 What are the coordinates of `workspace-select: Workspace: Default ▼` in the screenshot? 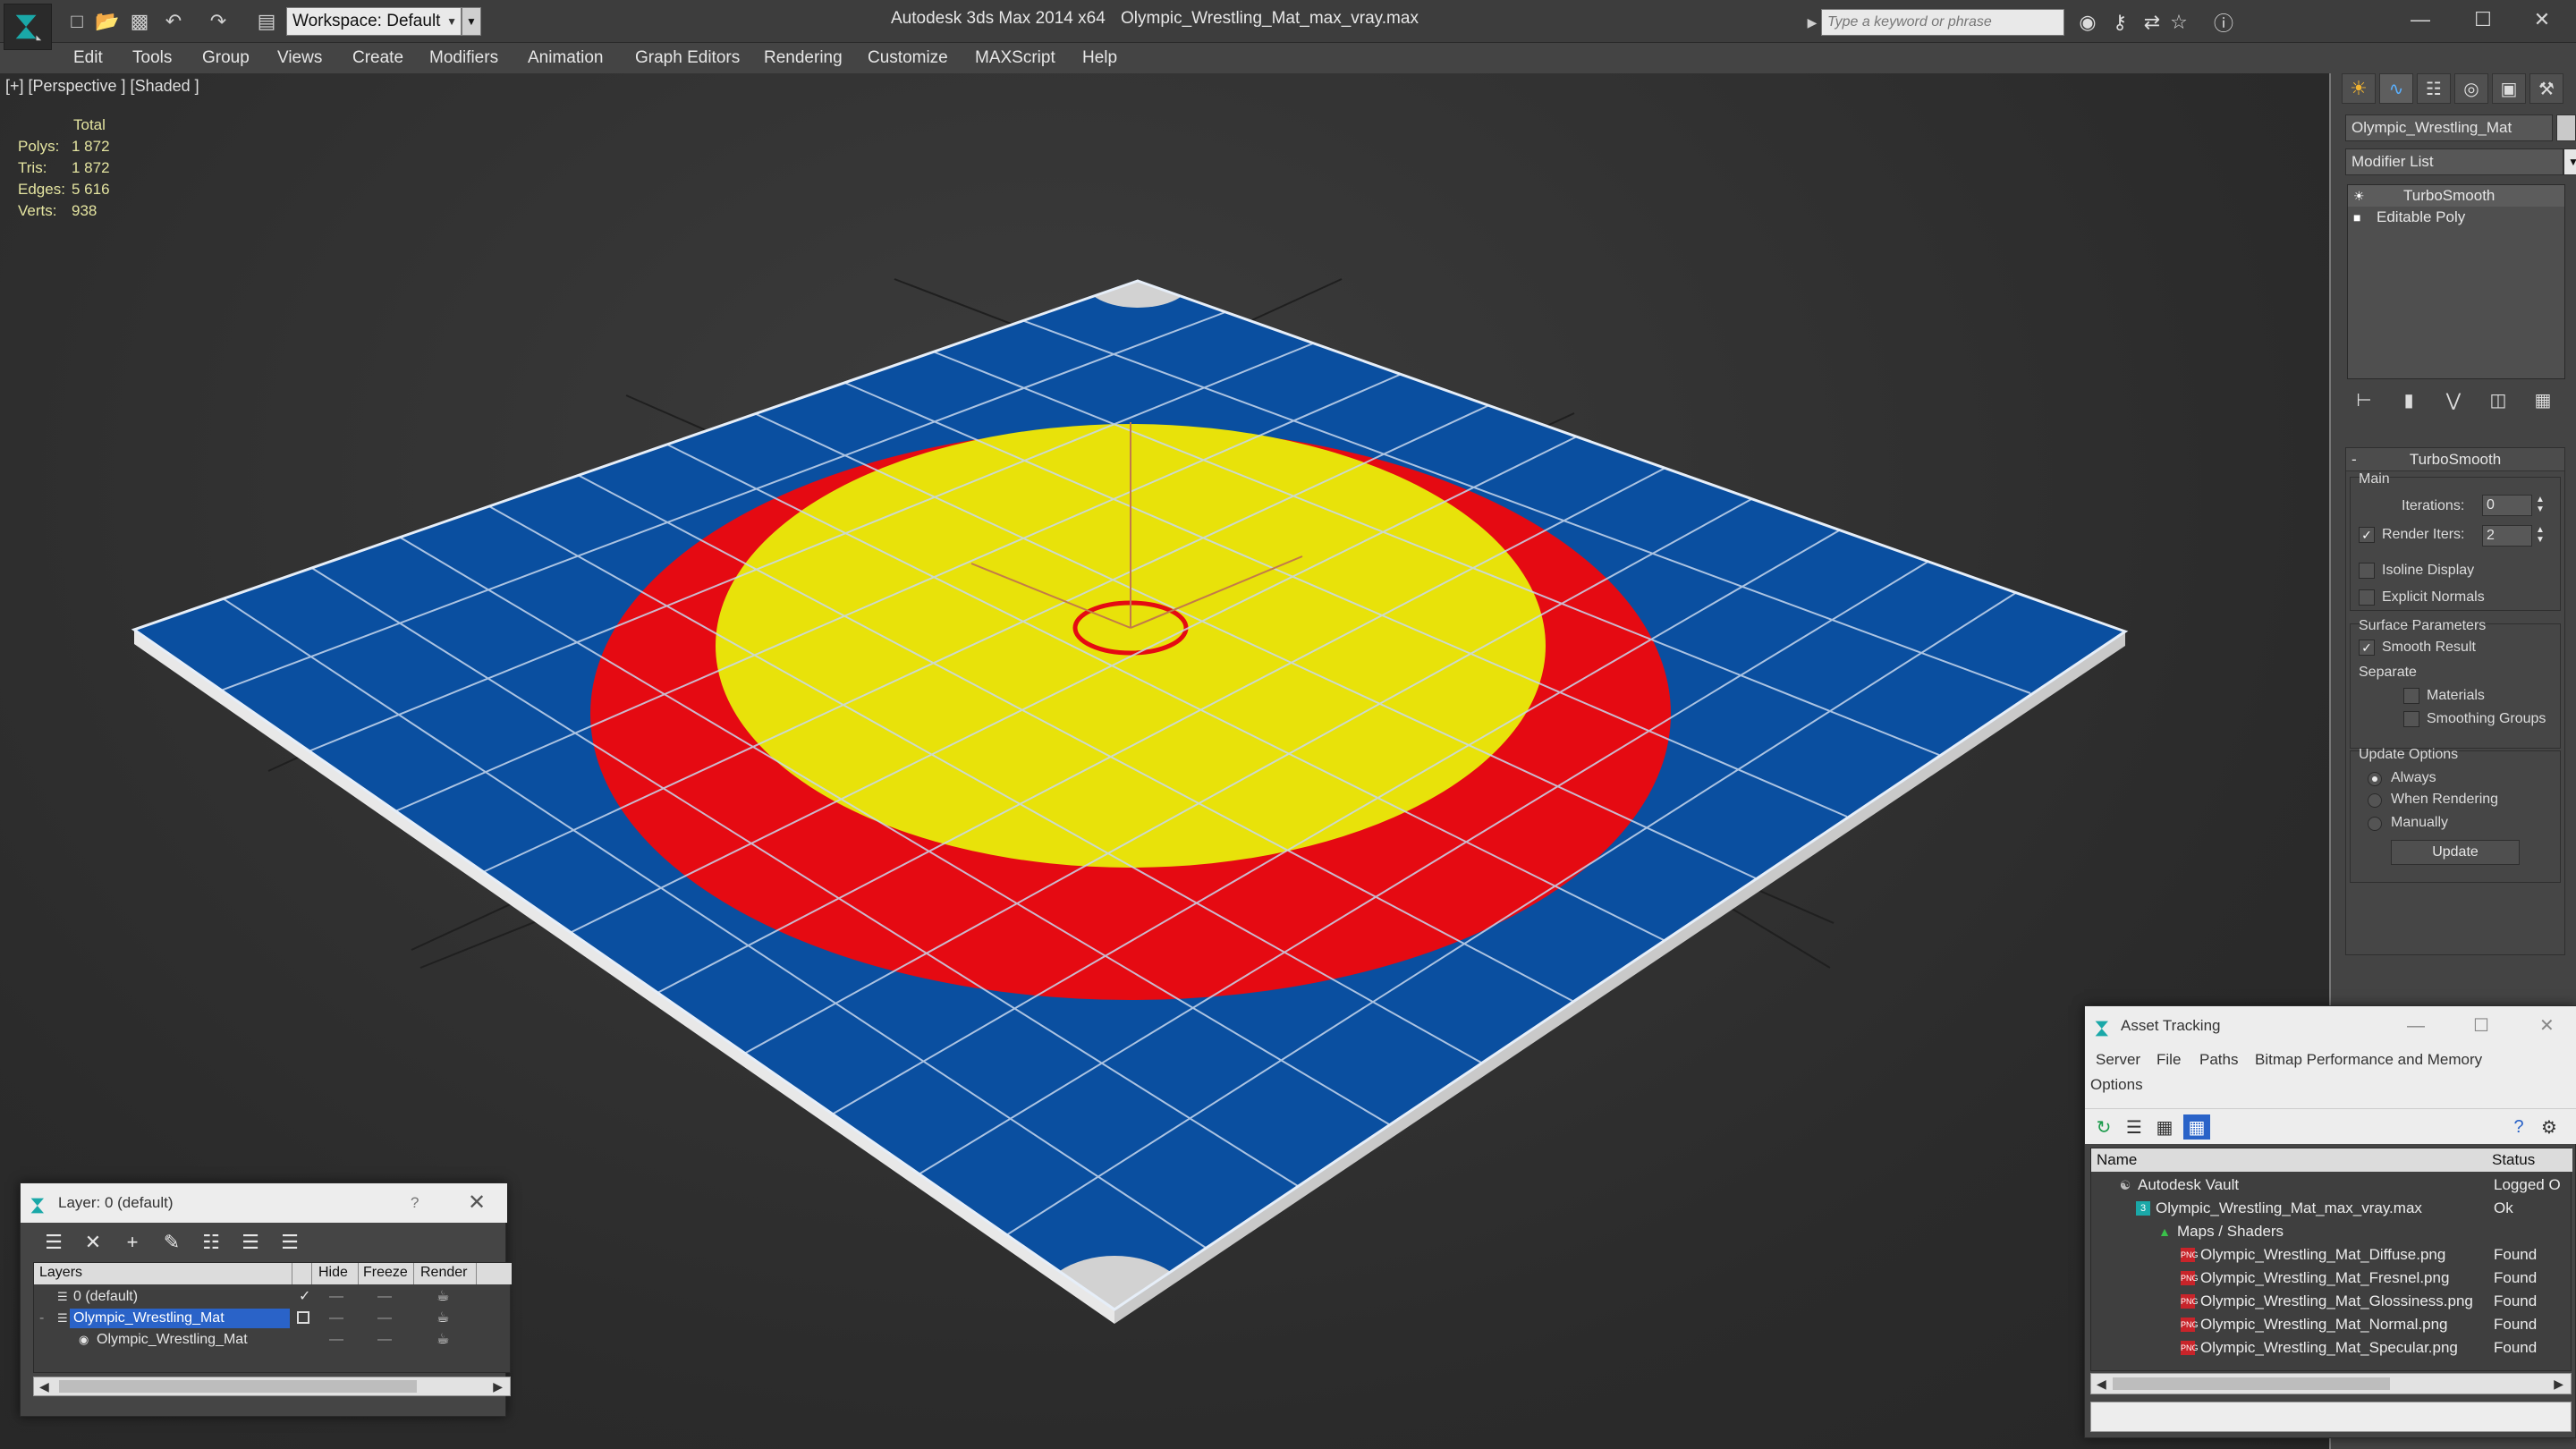 It's located at (374, 21).